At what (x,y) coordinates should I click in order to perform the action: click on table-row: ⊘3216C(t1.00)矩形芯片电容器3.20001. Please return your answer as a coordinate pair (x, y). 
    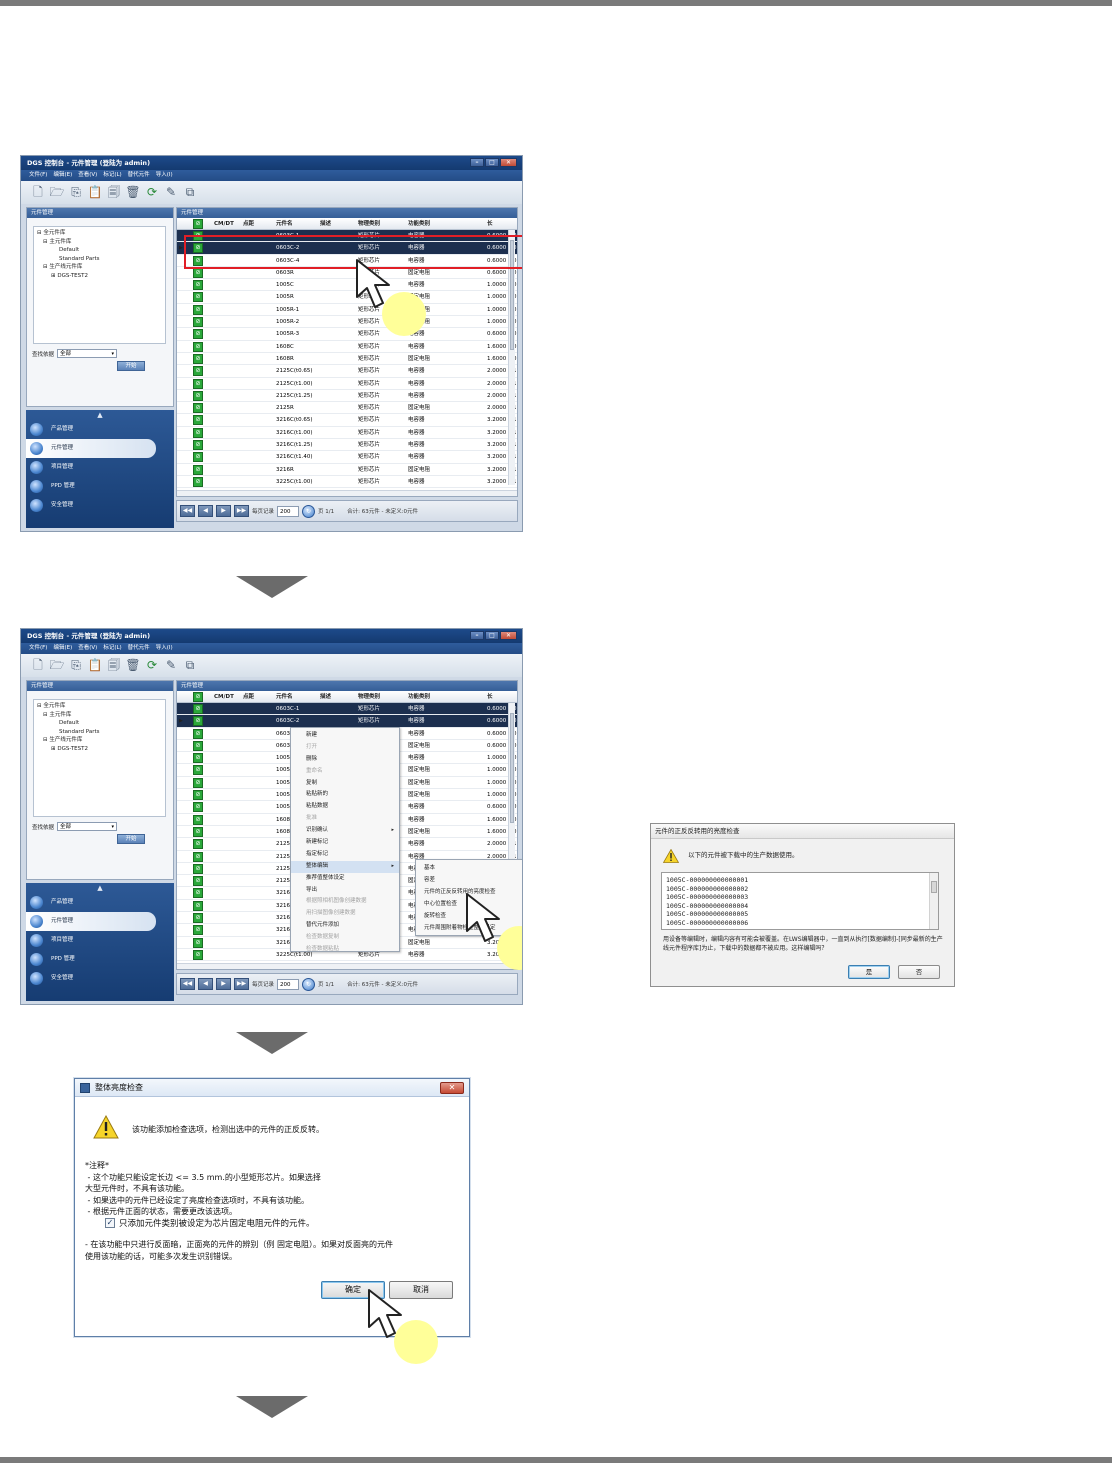
    Looking at the image, I should click on (347, 433).